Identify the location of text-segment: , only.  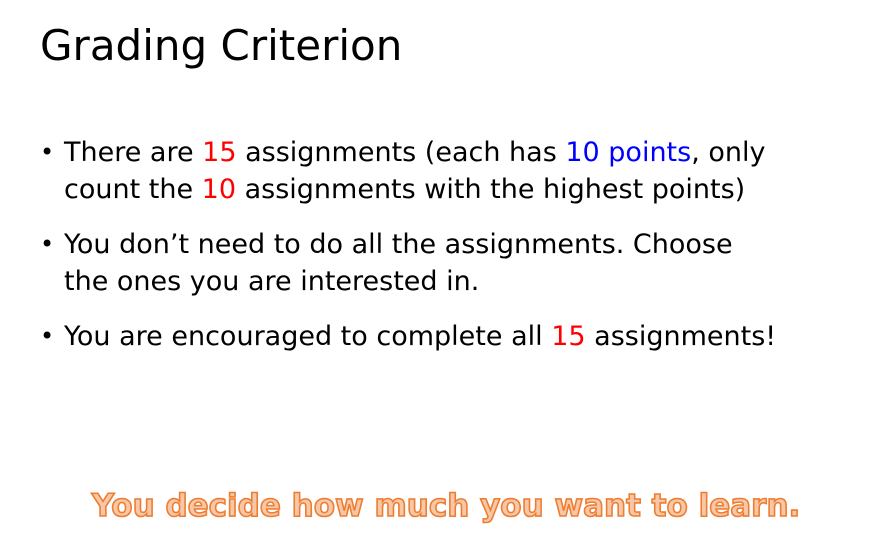
(728, 152).